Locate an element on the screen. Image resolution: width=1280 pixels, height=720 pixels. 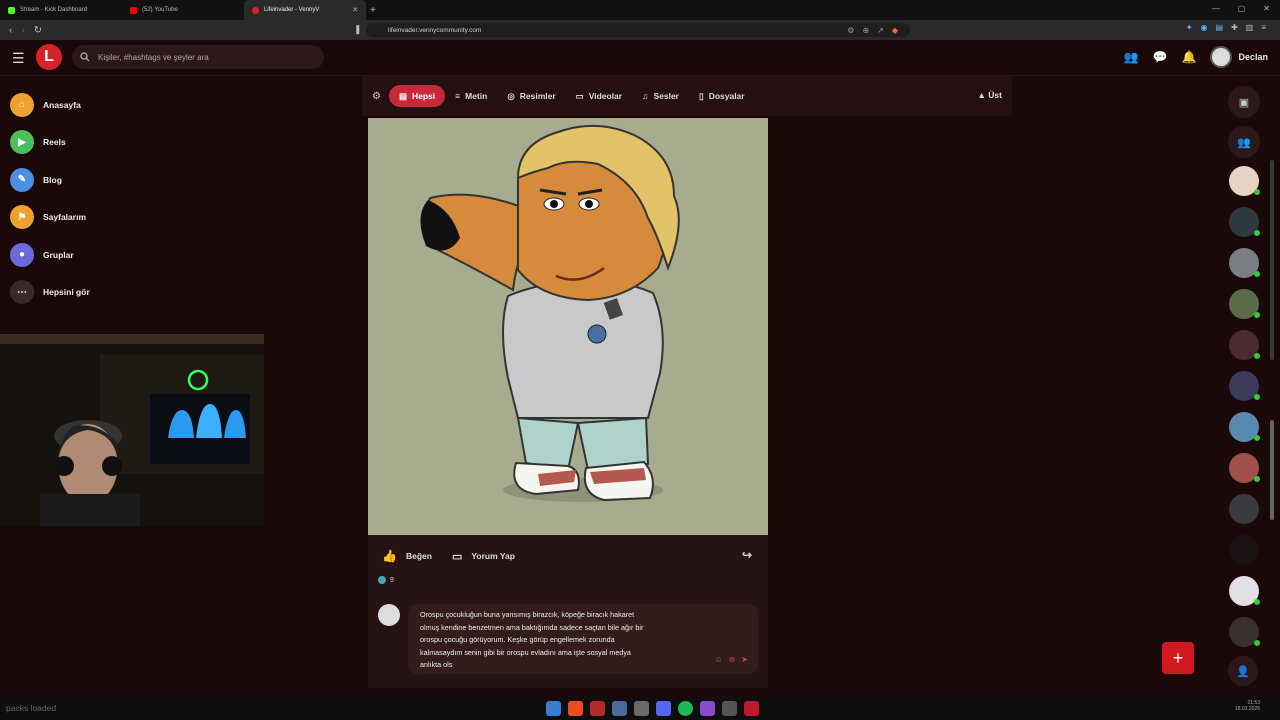
file-icon: ▯ is located at coordinates (701, 95).